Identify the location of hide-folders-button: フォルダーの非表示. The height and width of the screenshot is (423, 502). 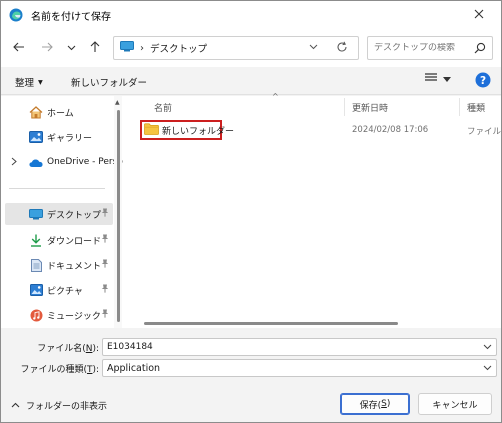
(59, 405).